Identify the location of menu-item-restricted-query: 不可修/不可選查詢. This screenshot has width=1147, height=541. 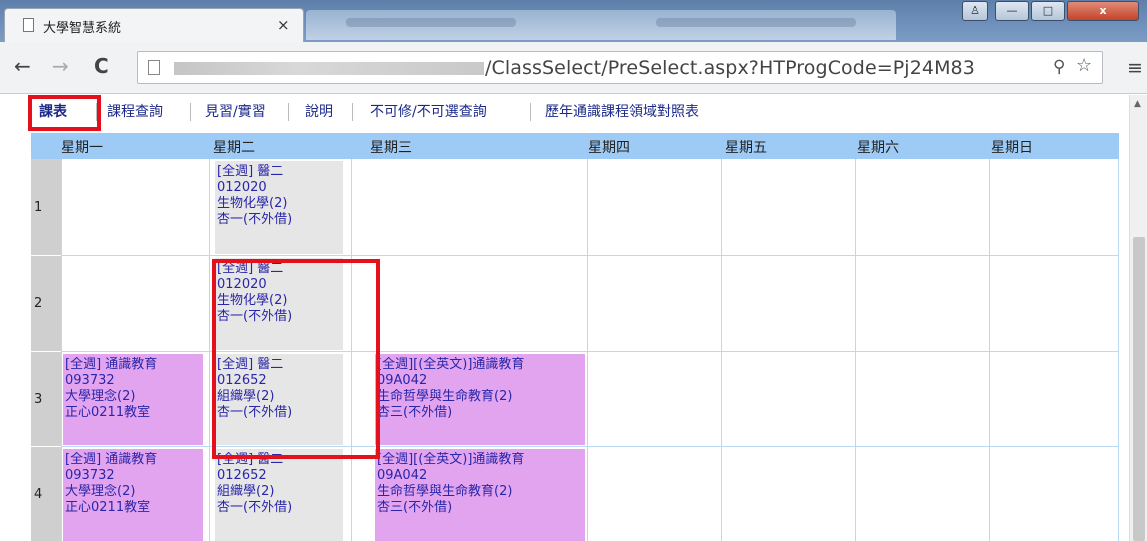
(428, 111).